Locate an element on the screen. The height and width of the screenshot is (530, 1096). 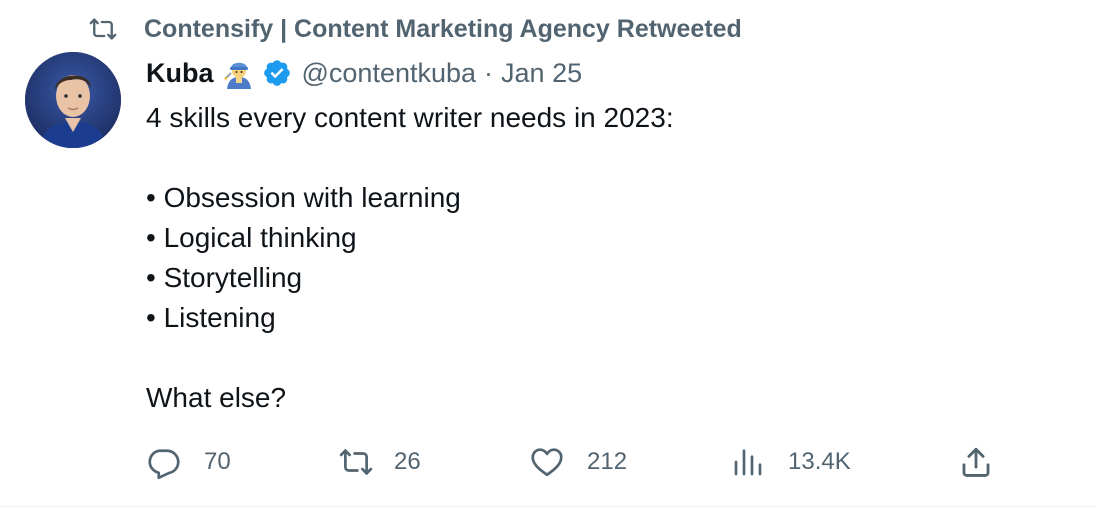
tweet-text-line: What else? is located at coordinates (216, 397).